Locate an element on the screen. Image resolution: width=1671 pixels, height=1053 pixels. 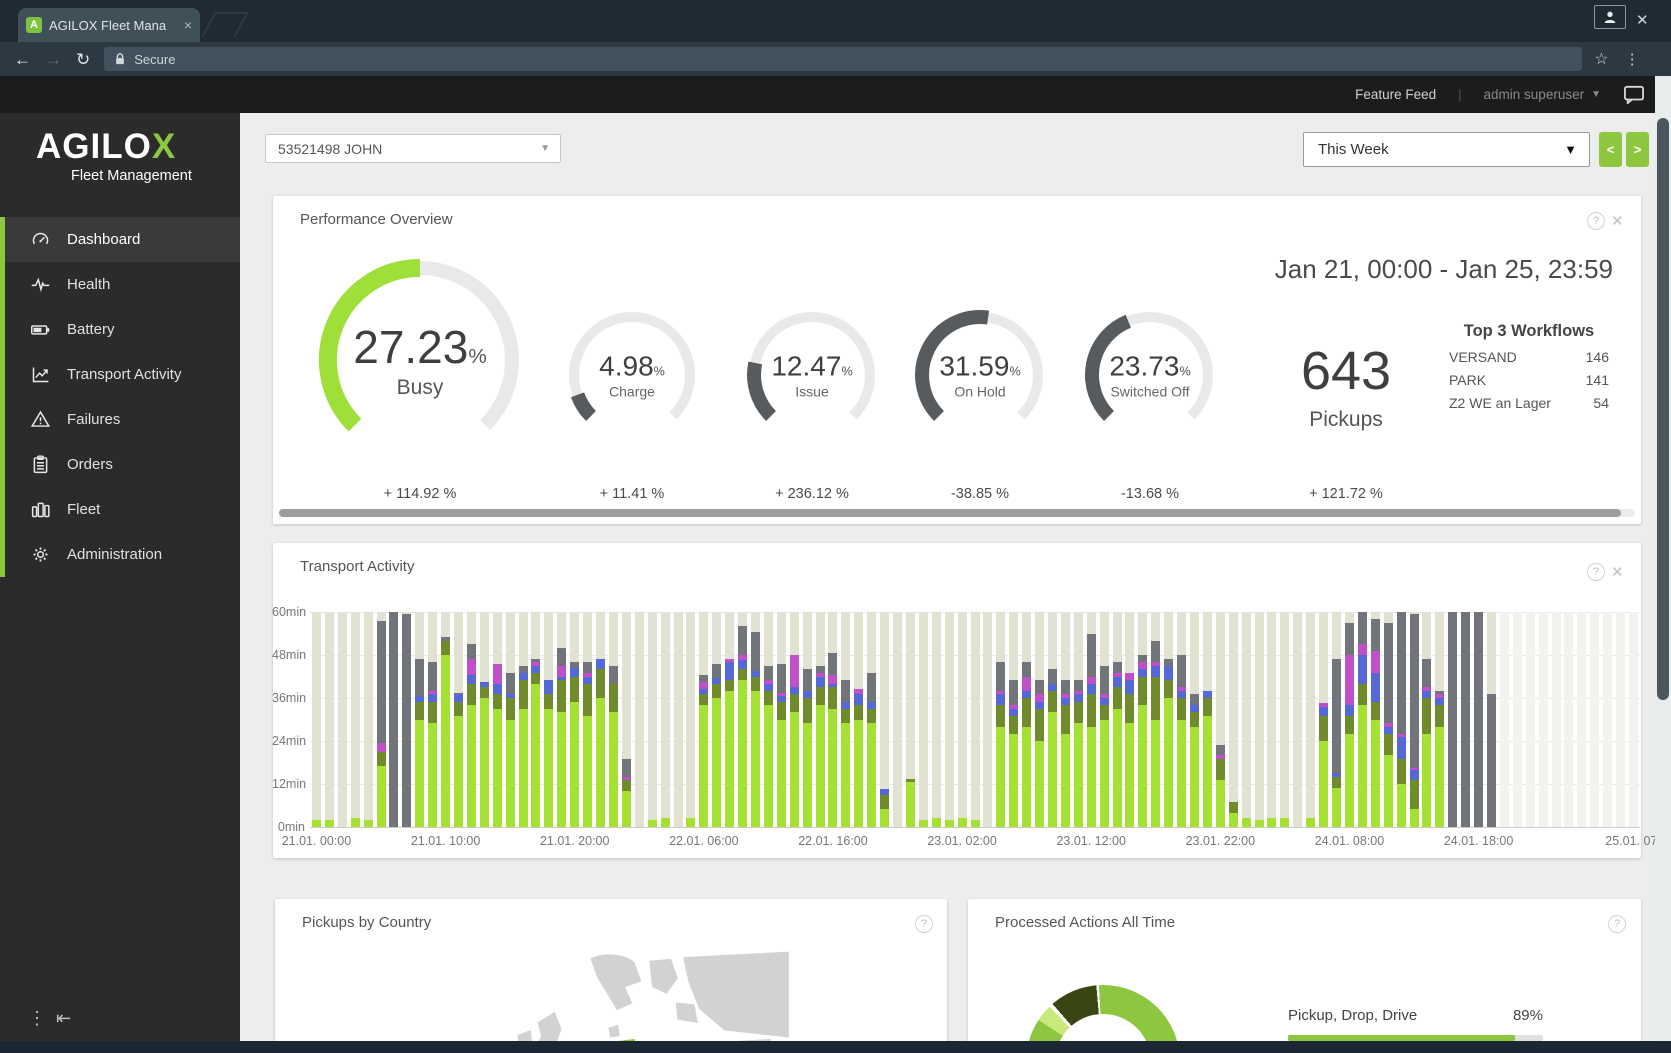
workflow-name: VERSAND is located at coordinates (1483, 357).